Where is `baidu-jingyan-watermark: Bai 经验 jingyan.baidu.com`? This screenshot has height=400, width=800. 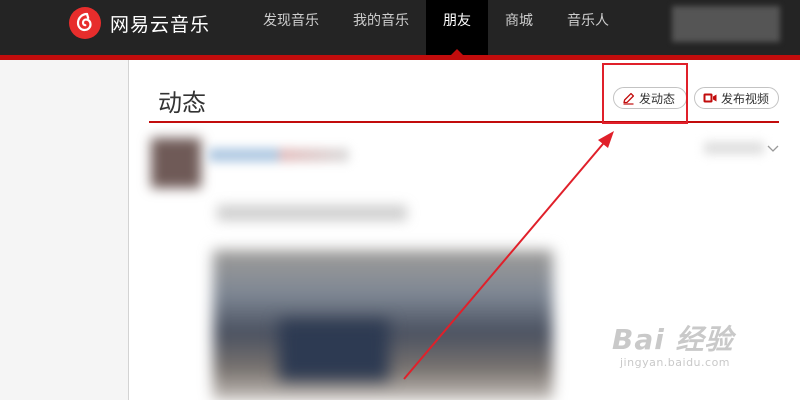 baidu-jingyan-watermark: Bai 经验 jingyan.baidu.com is located at coordinates (673, 343).